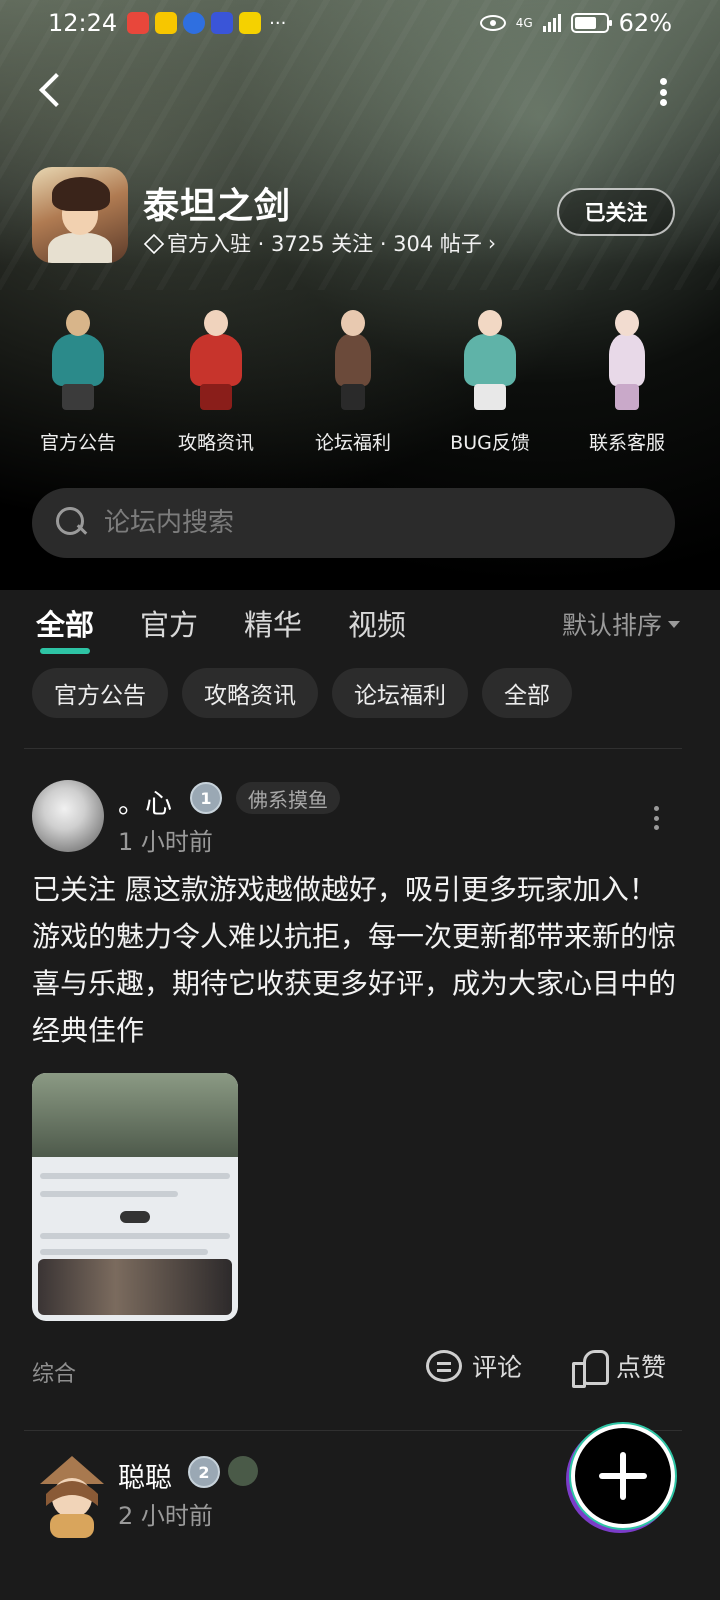 The image size is (720, 1600). I want to click on tab-video: 视频, so click(377, 623).